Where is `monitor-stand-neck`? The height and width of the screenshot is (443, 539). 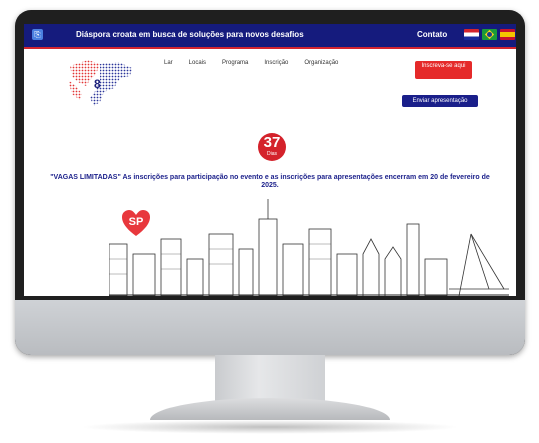
monitor-stand-neck is located at coordinates (270, 379).